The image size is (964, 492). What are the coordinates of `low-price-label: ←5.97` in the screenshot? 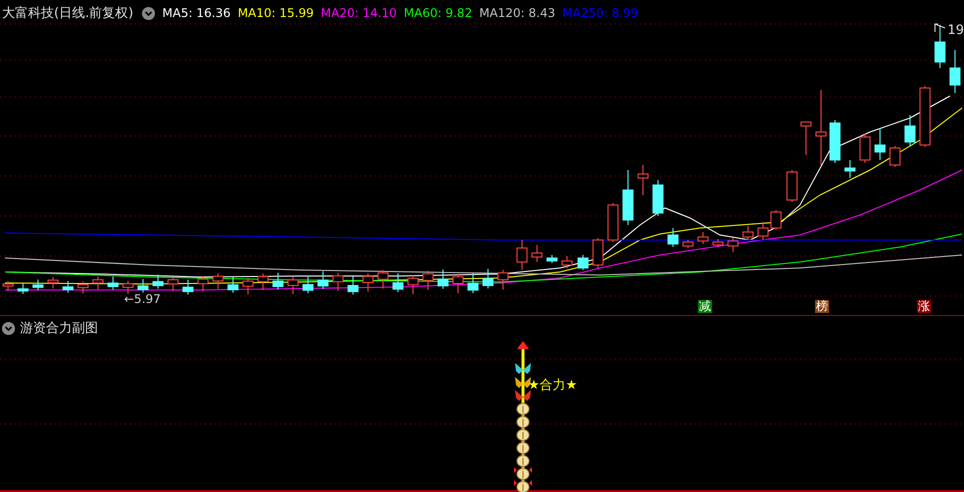 It's located at (142, 299).